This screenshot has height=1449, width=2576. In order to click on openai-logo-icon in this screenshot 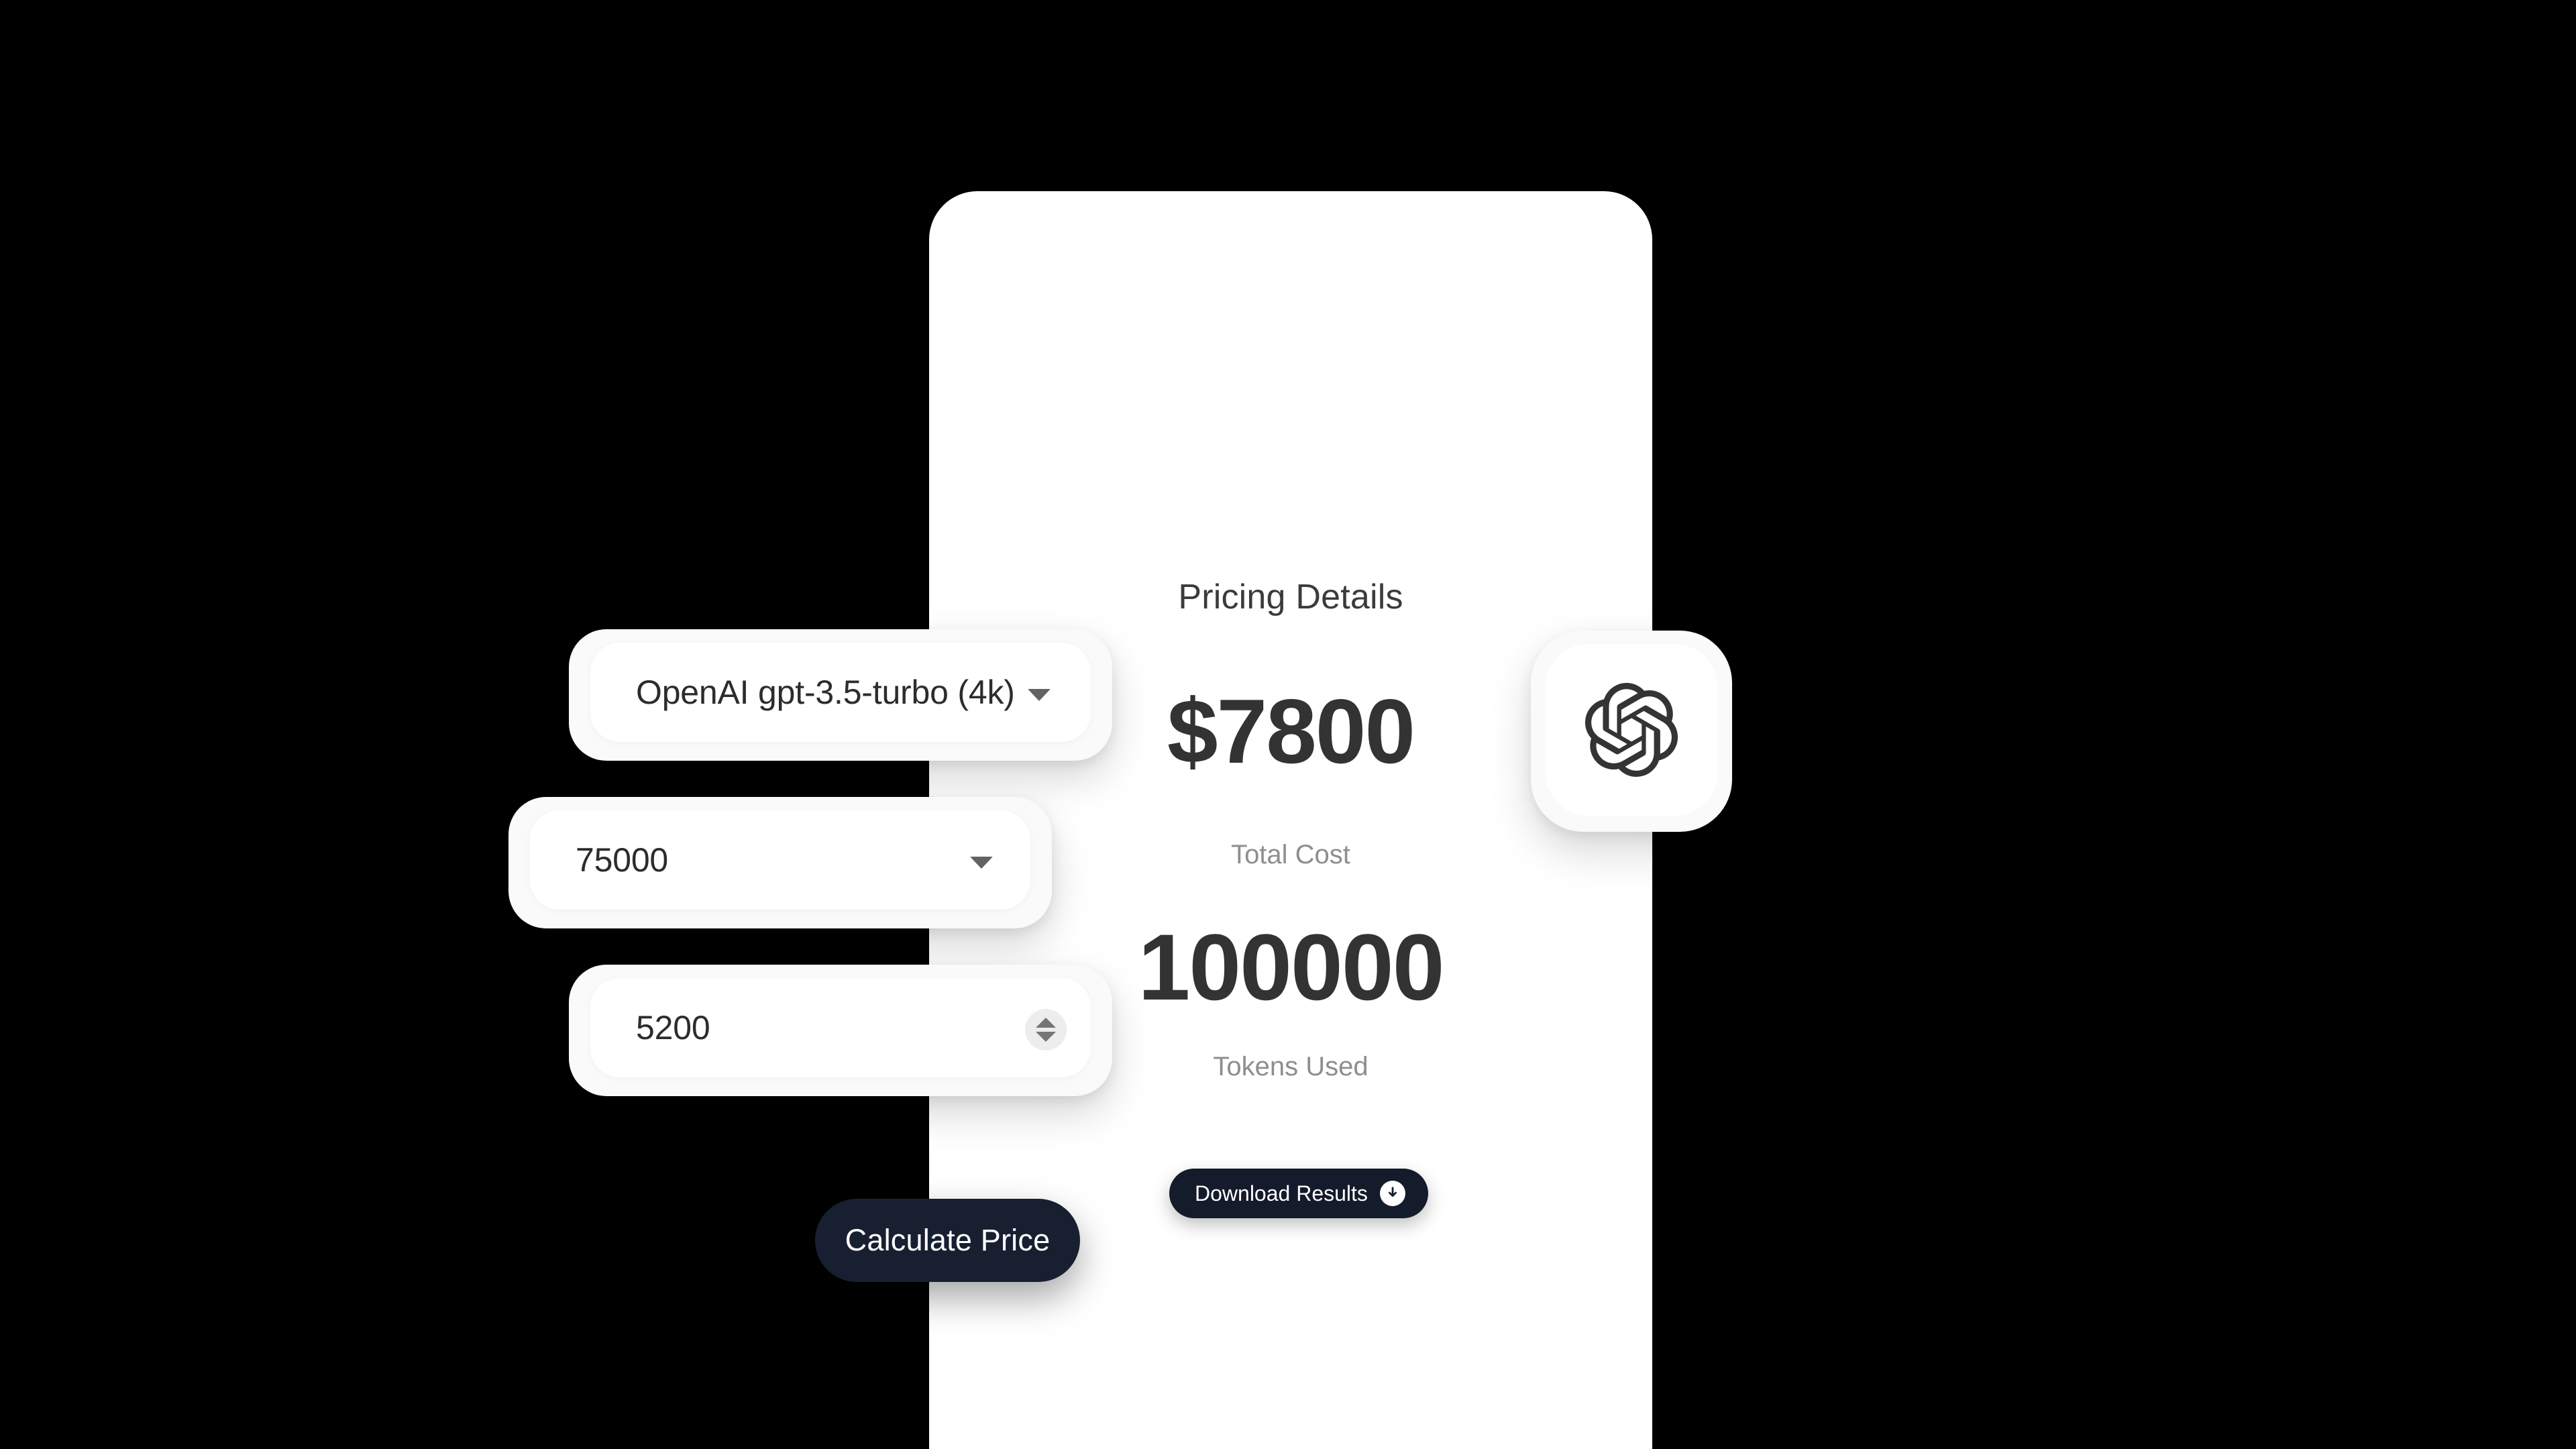, I will do `click(1631, 730)`.